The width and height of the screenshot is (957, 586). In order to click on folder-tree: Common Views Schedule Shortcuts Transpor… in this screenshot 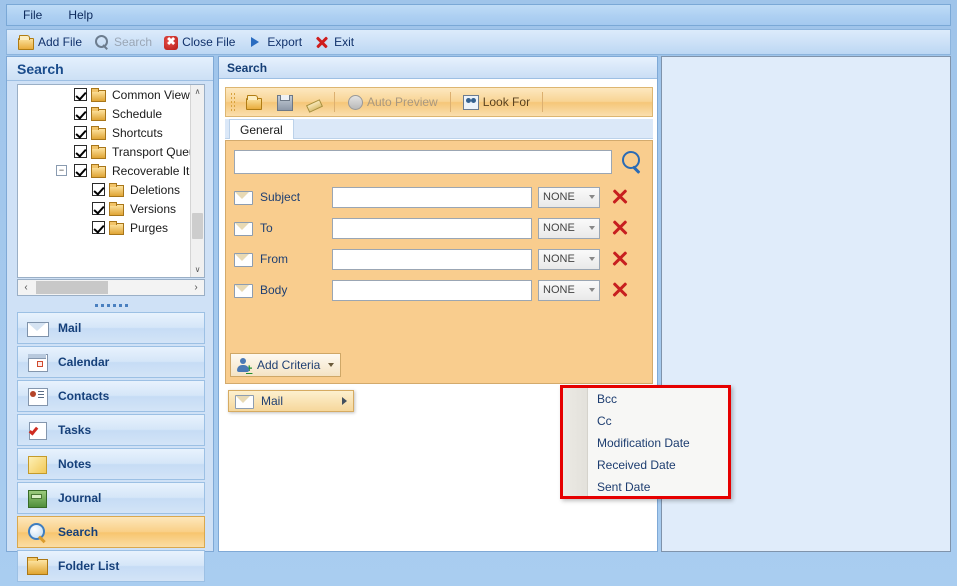, I will do `click(111, 181)`.